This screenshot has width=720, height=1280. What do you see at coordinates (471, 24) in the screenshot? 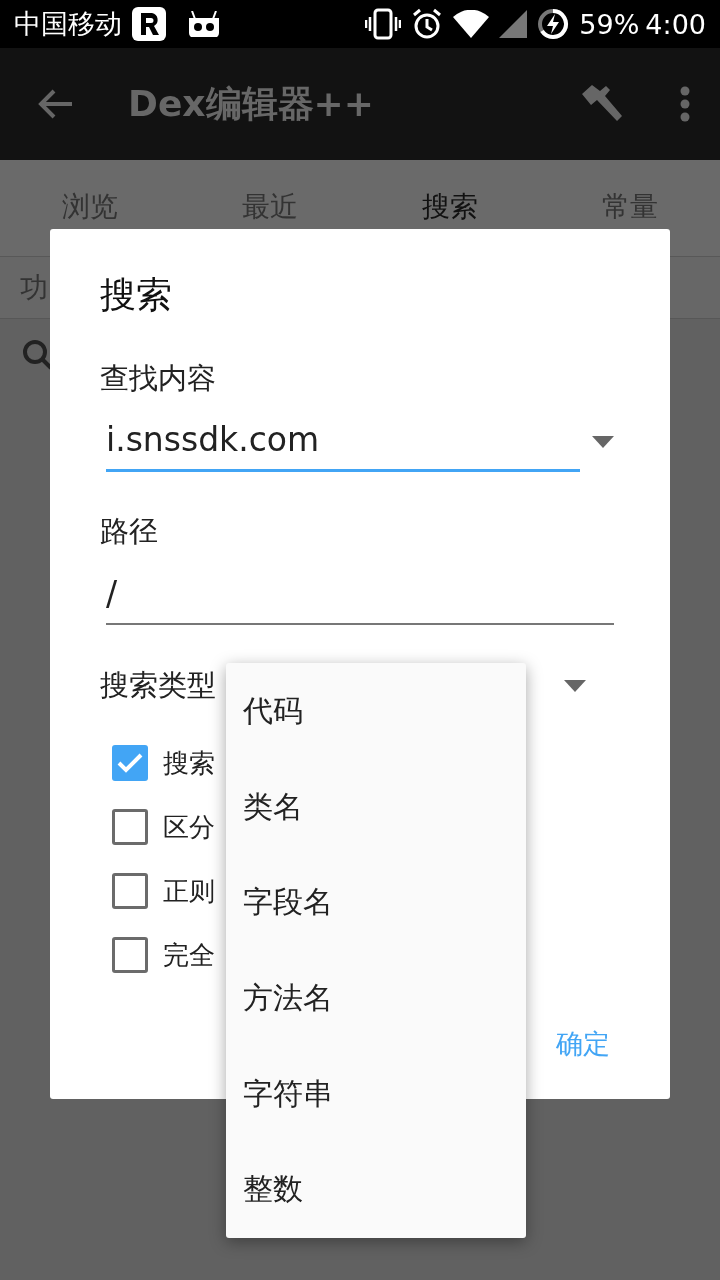
I see `wifi-icon` at bounding box center [471, 24].